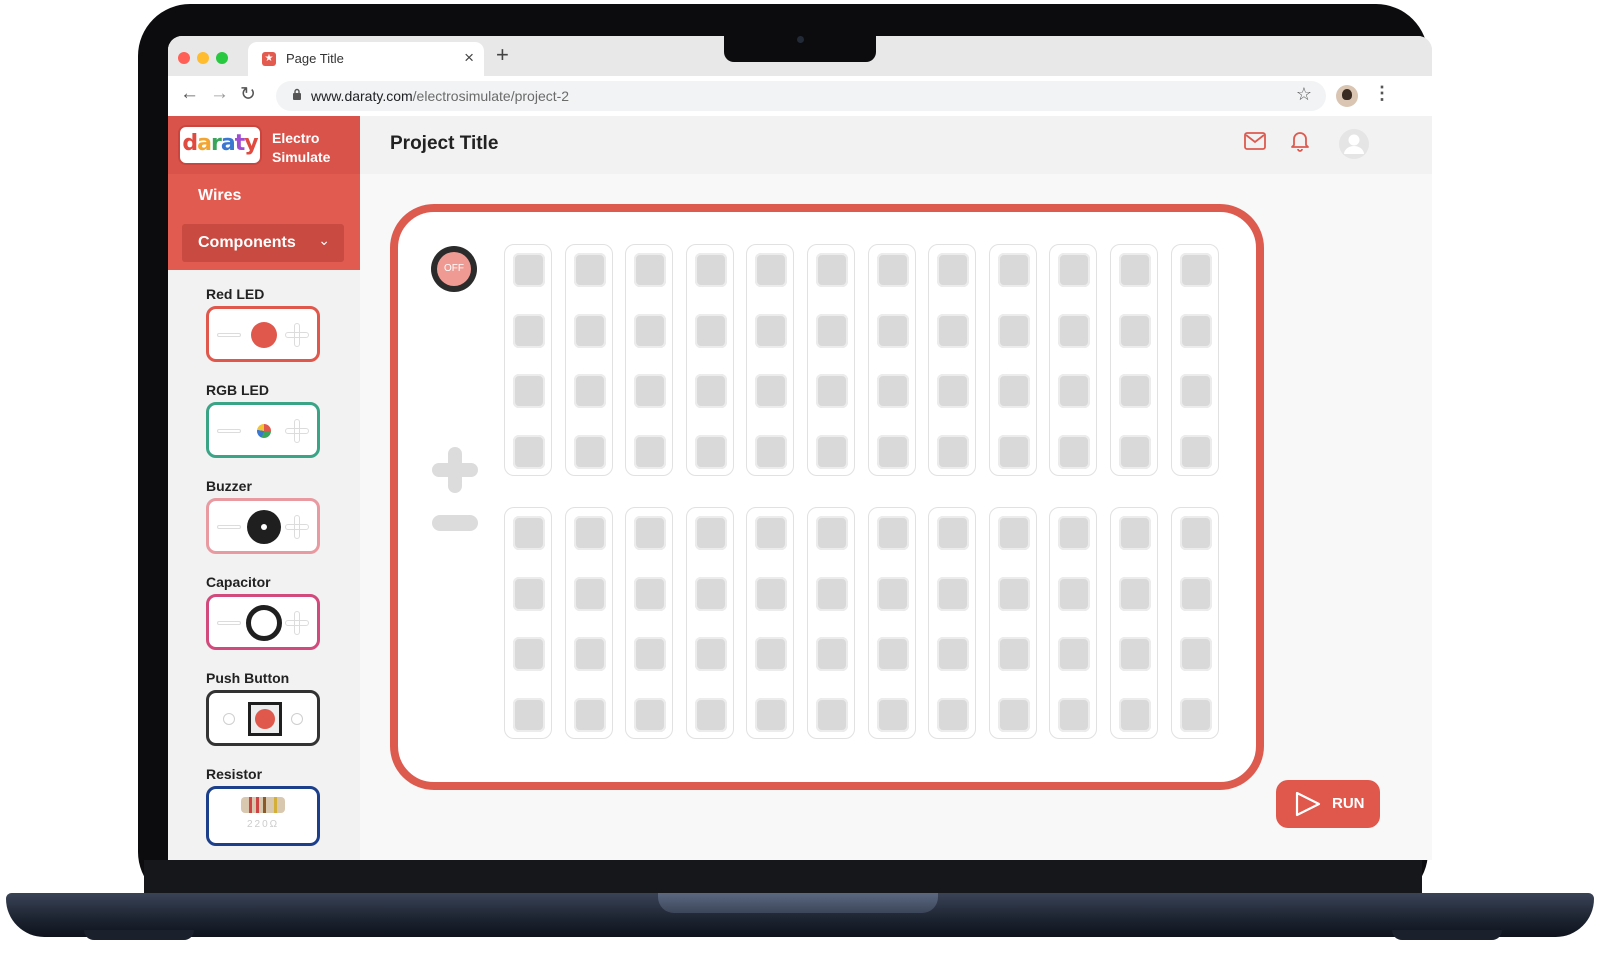 This screenshot has width=1600, height=971. What do you see at coordinates (263, 243) in the screenshot?
I see `components-dropdown: Components ⌄` at bounding box center [263, 243].